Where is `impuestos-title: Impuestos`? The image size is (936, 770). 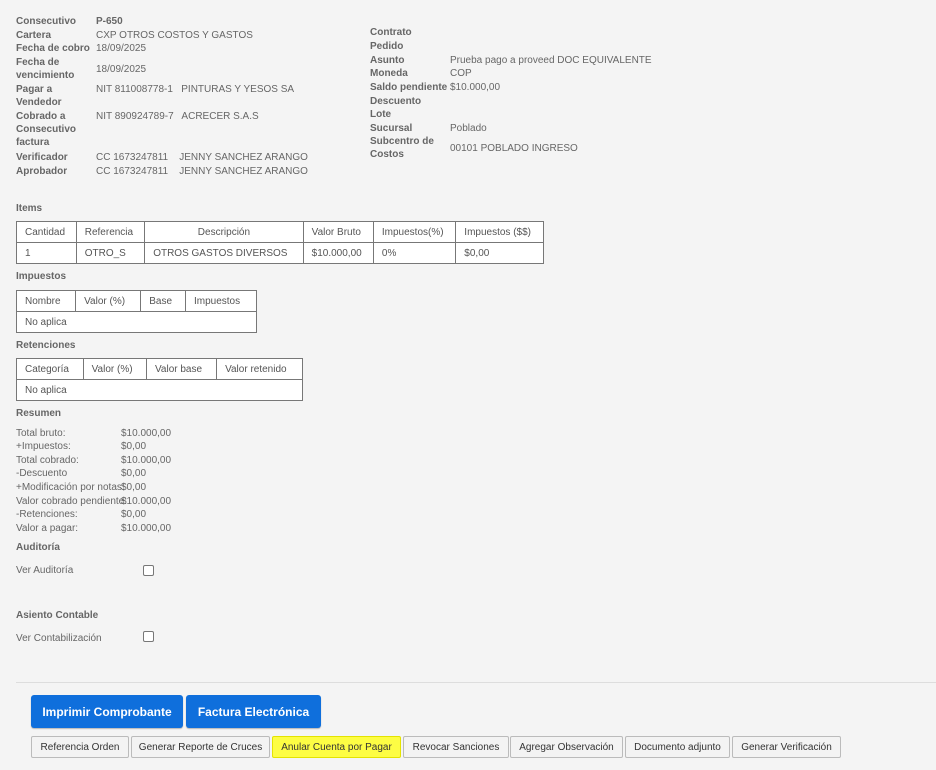 impuestos-title: Impuestos is located at coordinates (41, 276).